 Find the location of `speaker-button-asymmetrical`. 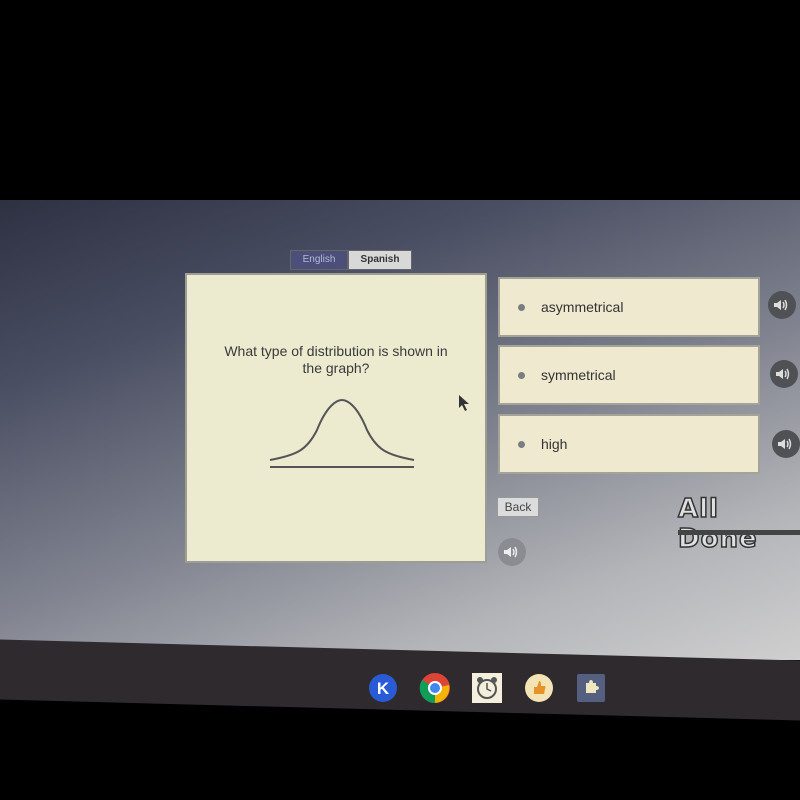

speaker-button-asymmetrical is located at coordinates (782, 305).